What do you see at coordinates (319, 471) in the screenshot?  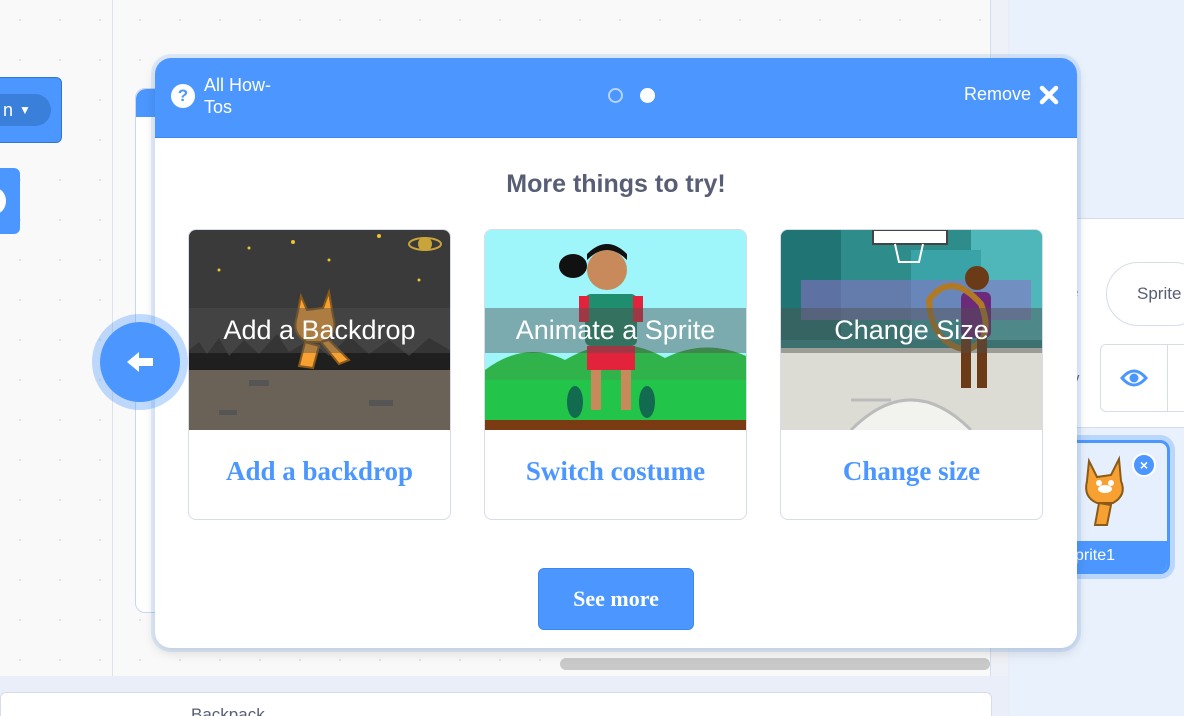 I see `tile-caption: Add a backdrop` at bounding box center [319, 471].